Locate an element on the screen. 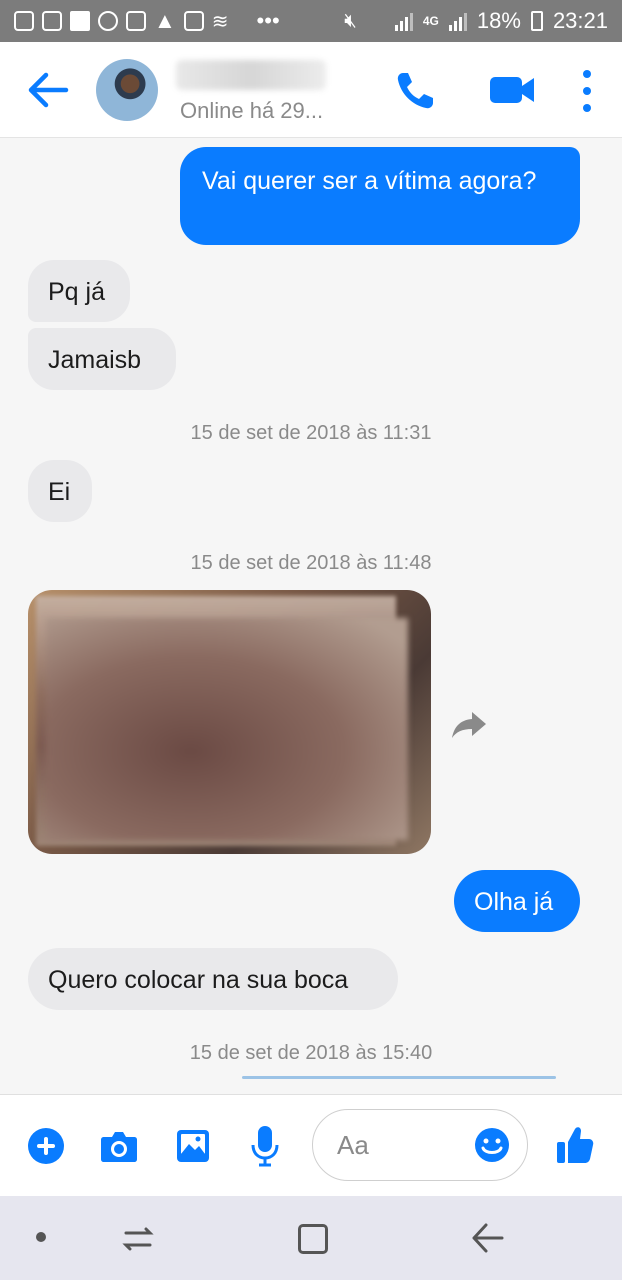 Image resolution: width=622 pixels, height=1280 pixels. nfc-icon is located at coordinates (376, 21).